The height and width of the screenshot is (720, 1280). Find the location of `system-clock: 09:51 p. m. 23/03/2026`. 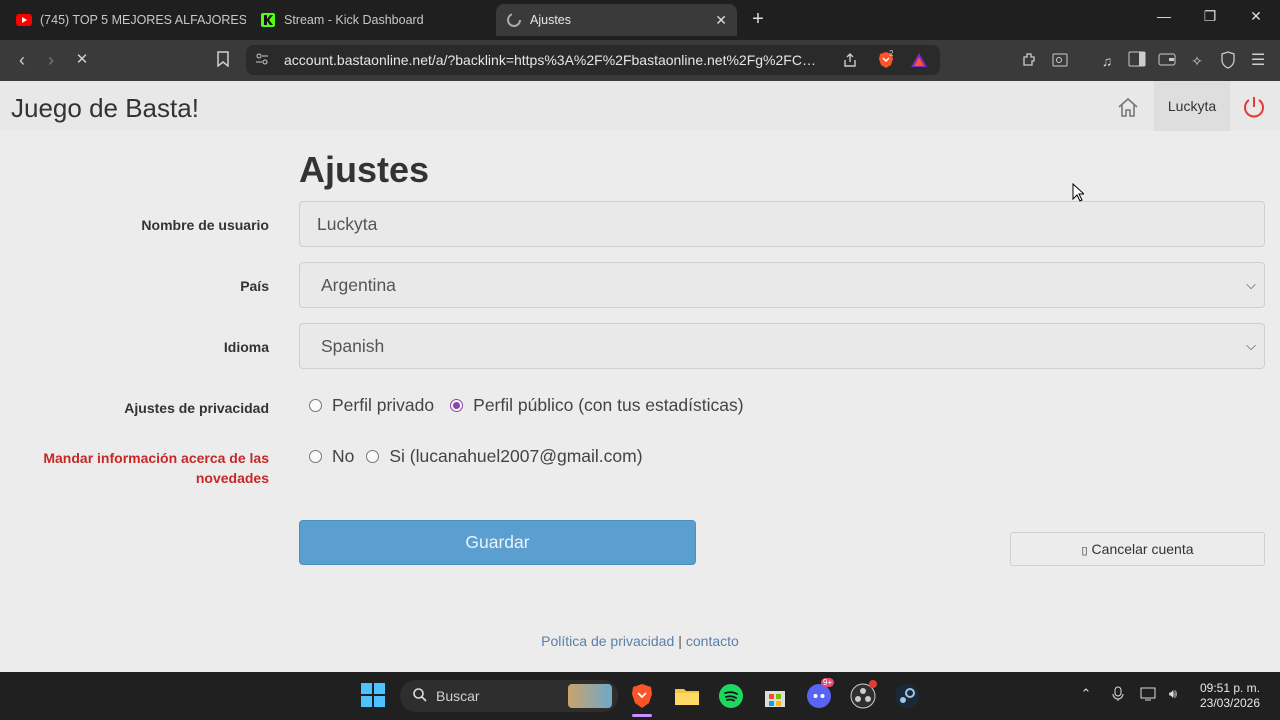

system-clock: 09:51 p. m. 23/03/2026 is located at coordinates (1230, 696).